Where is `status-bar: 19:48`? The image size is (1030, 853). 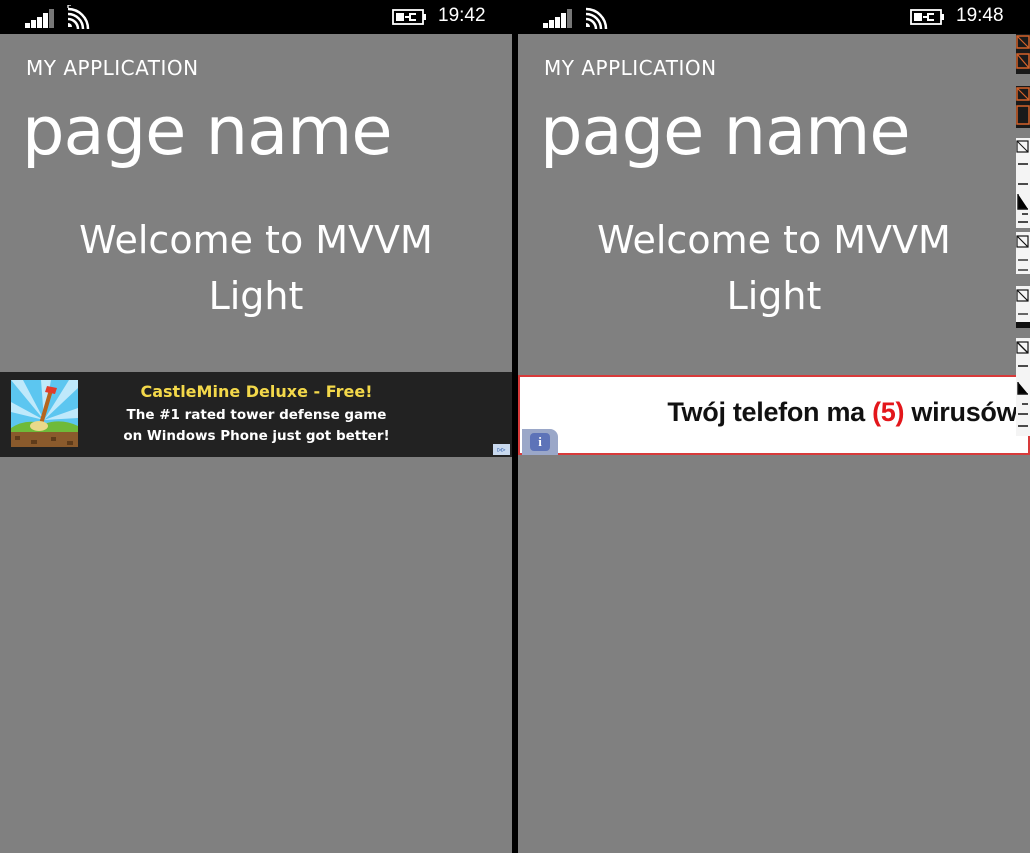
status-bar: 19:48 is located at coordinates (774, 17).